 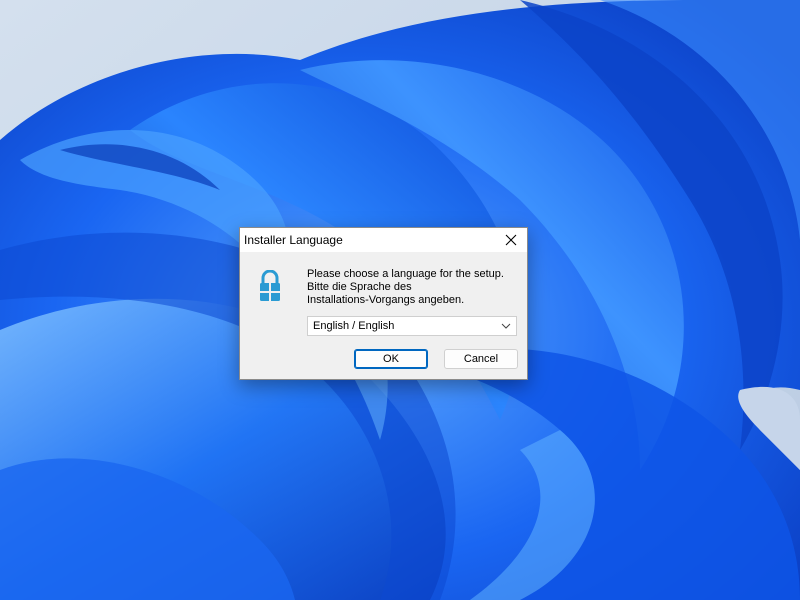 I want to click on language-select-value: English / English, so click(x=354, y=326).